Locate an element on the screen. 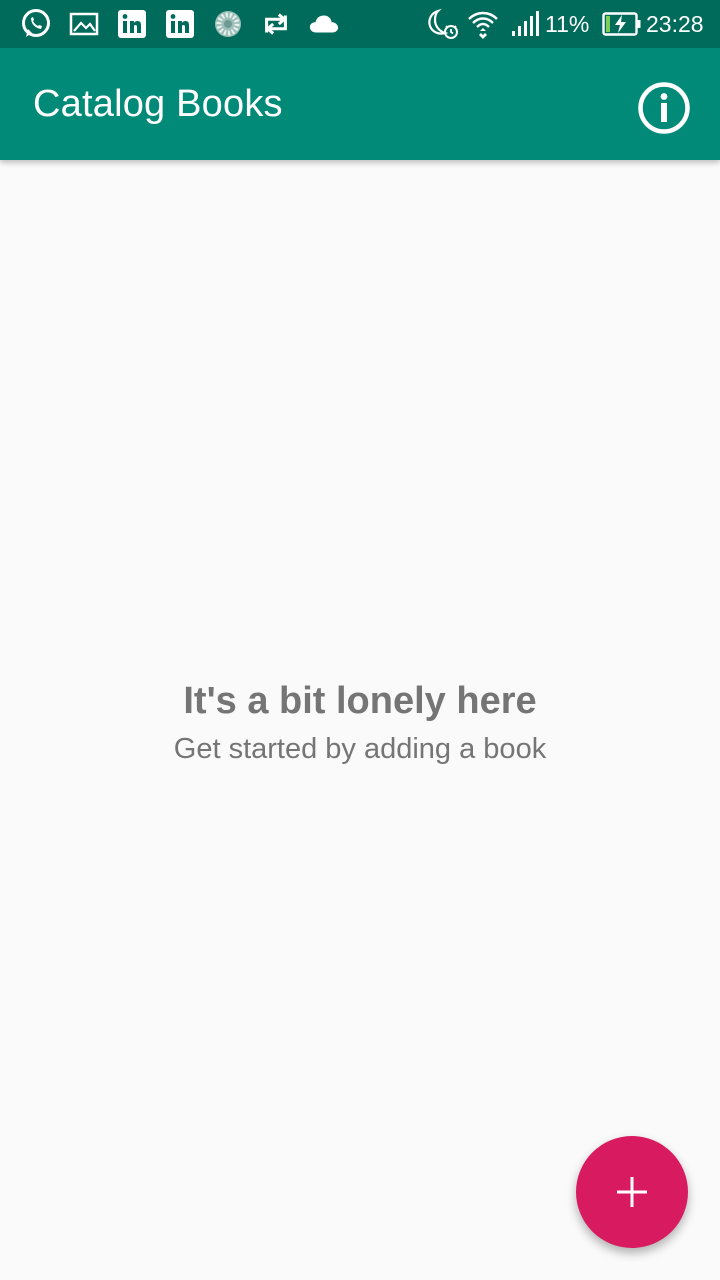 Image resolution: width=720 pixels, height=1280 pixels. info-icon is located at coordinates (664, 108).